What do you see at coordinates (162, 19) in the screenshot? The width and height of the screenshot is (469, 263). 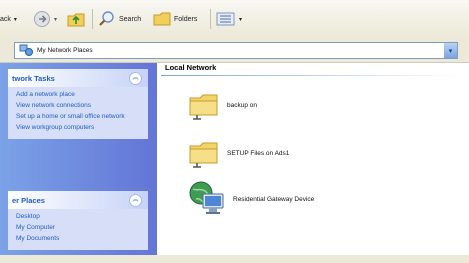 I see `folders-icon` at bounding box center [162, 19].